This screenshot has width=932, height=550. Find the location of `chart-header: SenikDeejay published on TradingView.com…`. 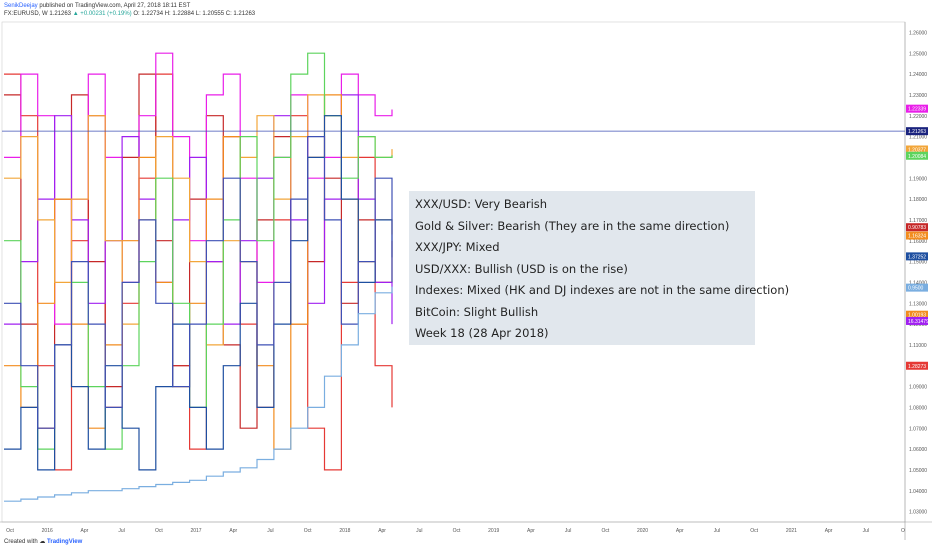

chart-header: SenikDeejay published on TradingView.com… is located at coordinates (129, 10).